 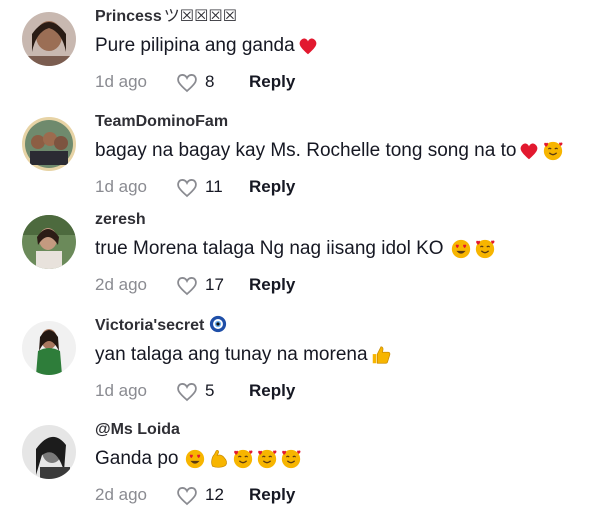 I want to click on like-button: 17, so click(x=210, y=285).